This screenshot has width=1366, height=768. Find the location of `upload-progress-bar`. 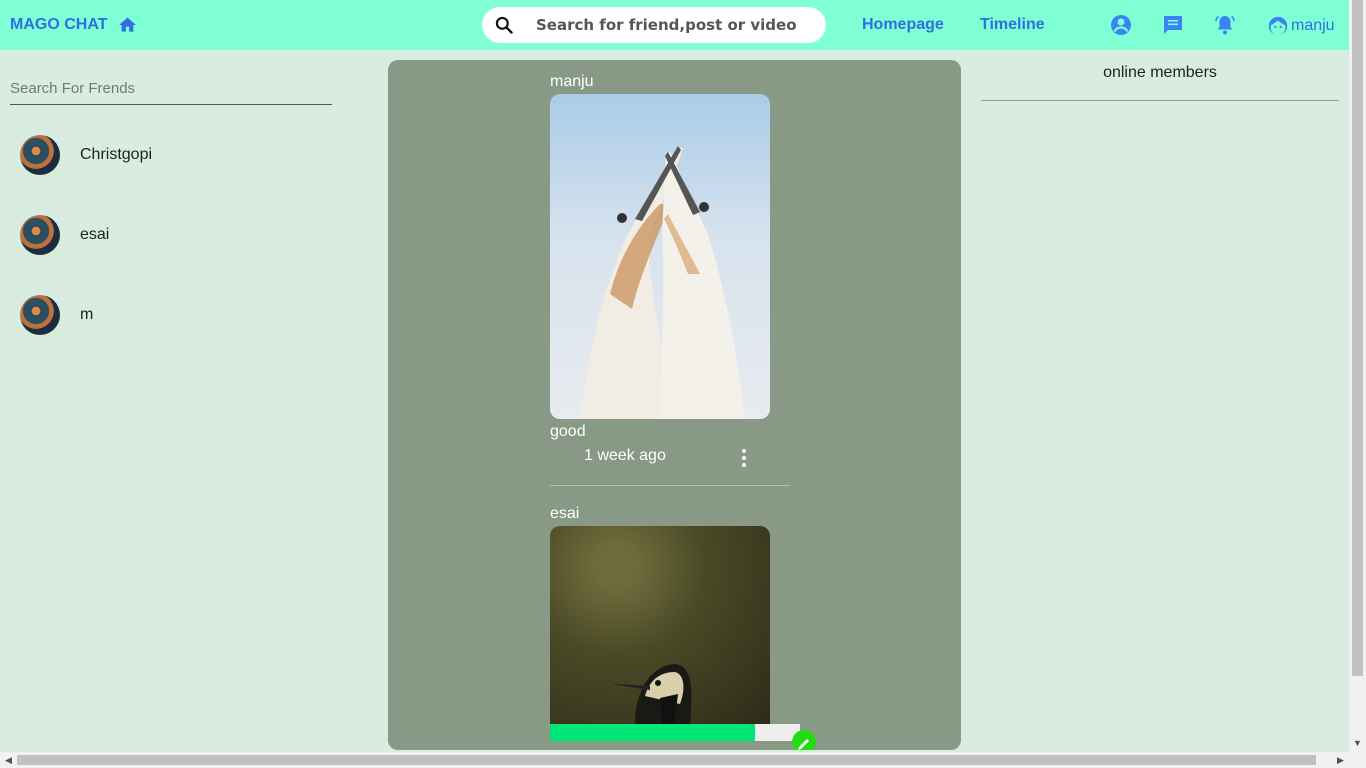

upload-progress-bar is located at coordinates (675, 732).